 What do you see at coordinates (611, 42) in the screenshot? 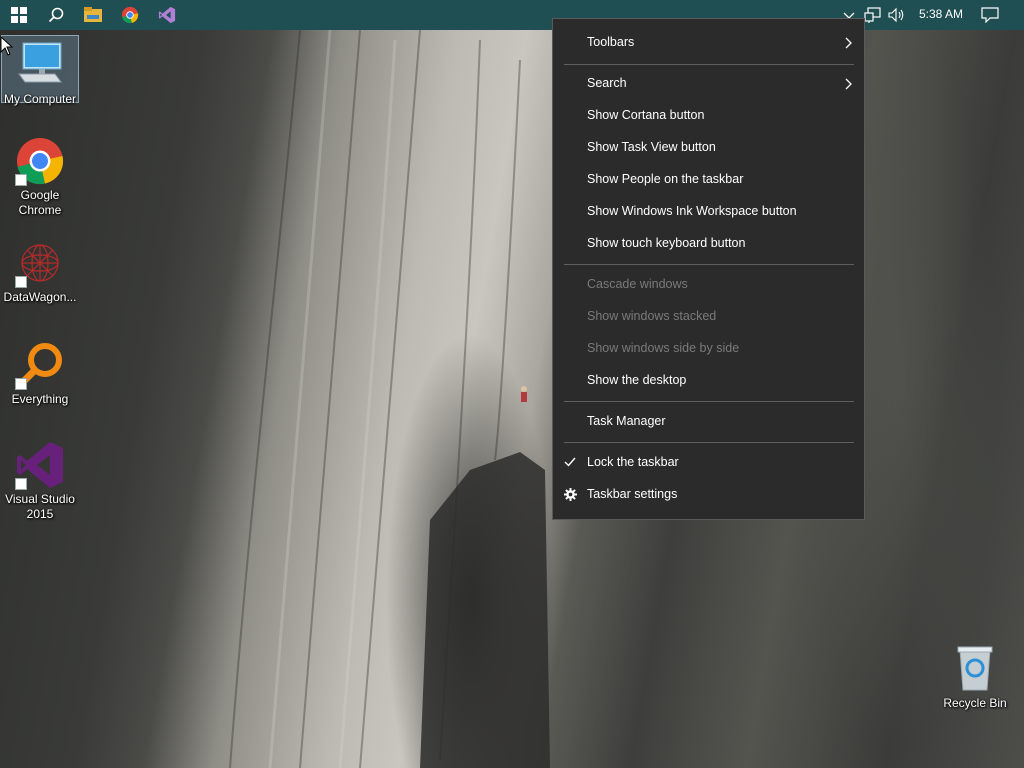
I see `menu-item-label: Toolbars` at bounding box center [611, 42].